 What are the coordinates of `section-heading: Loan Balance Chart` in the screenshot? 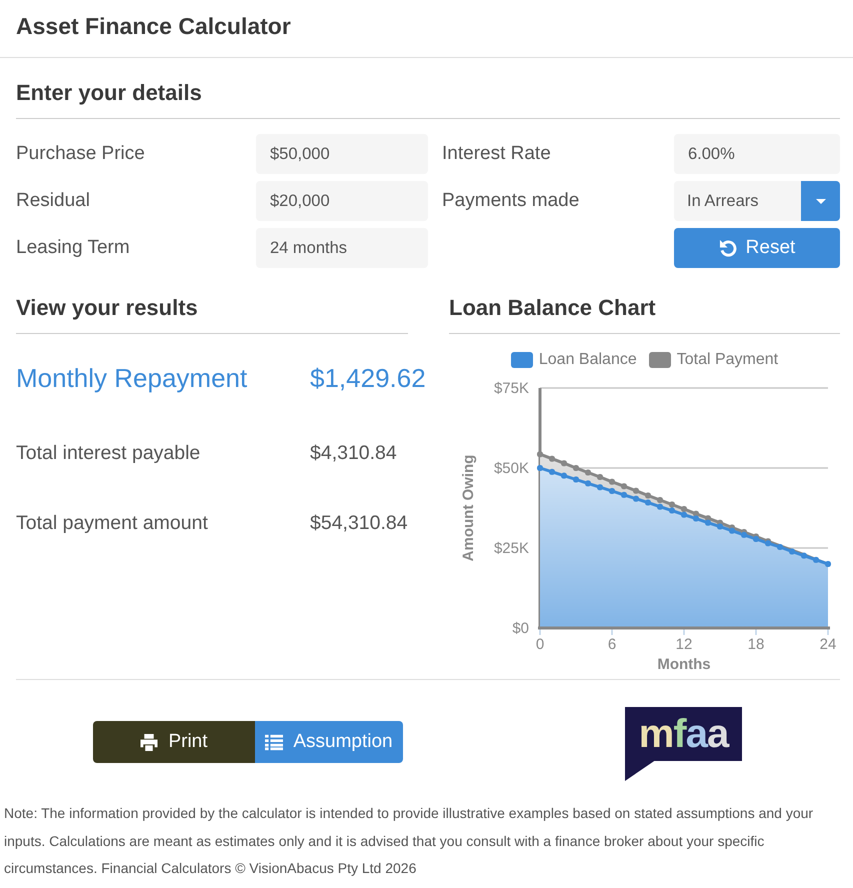 It's located at (552, 308).